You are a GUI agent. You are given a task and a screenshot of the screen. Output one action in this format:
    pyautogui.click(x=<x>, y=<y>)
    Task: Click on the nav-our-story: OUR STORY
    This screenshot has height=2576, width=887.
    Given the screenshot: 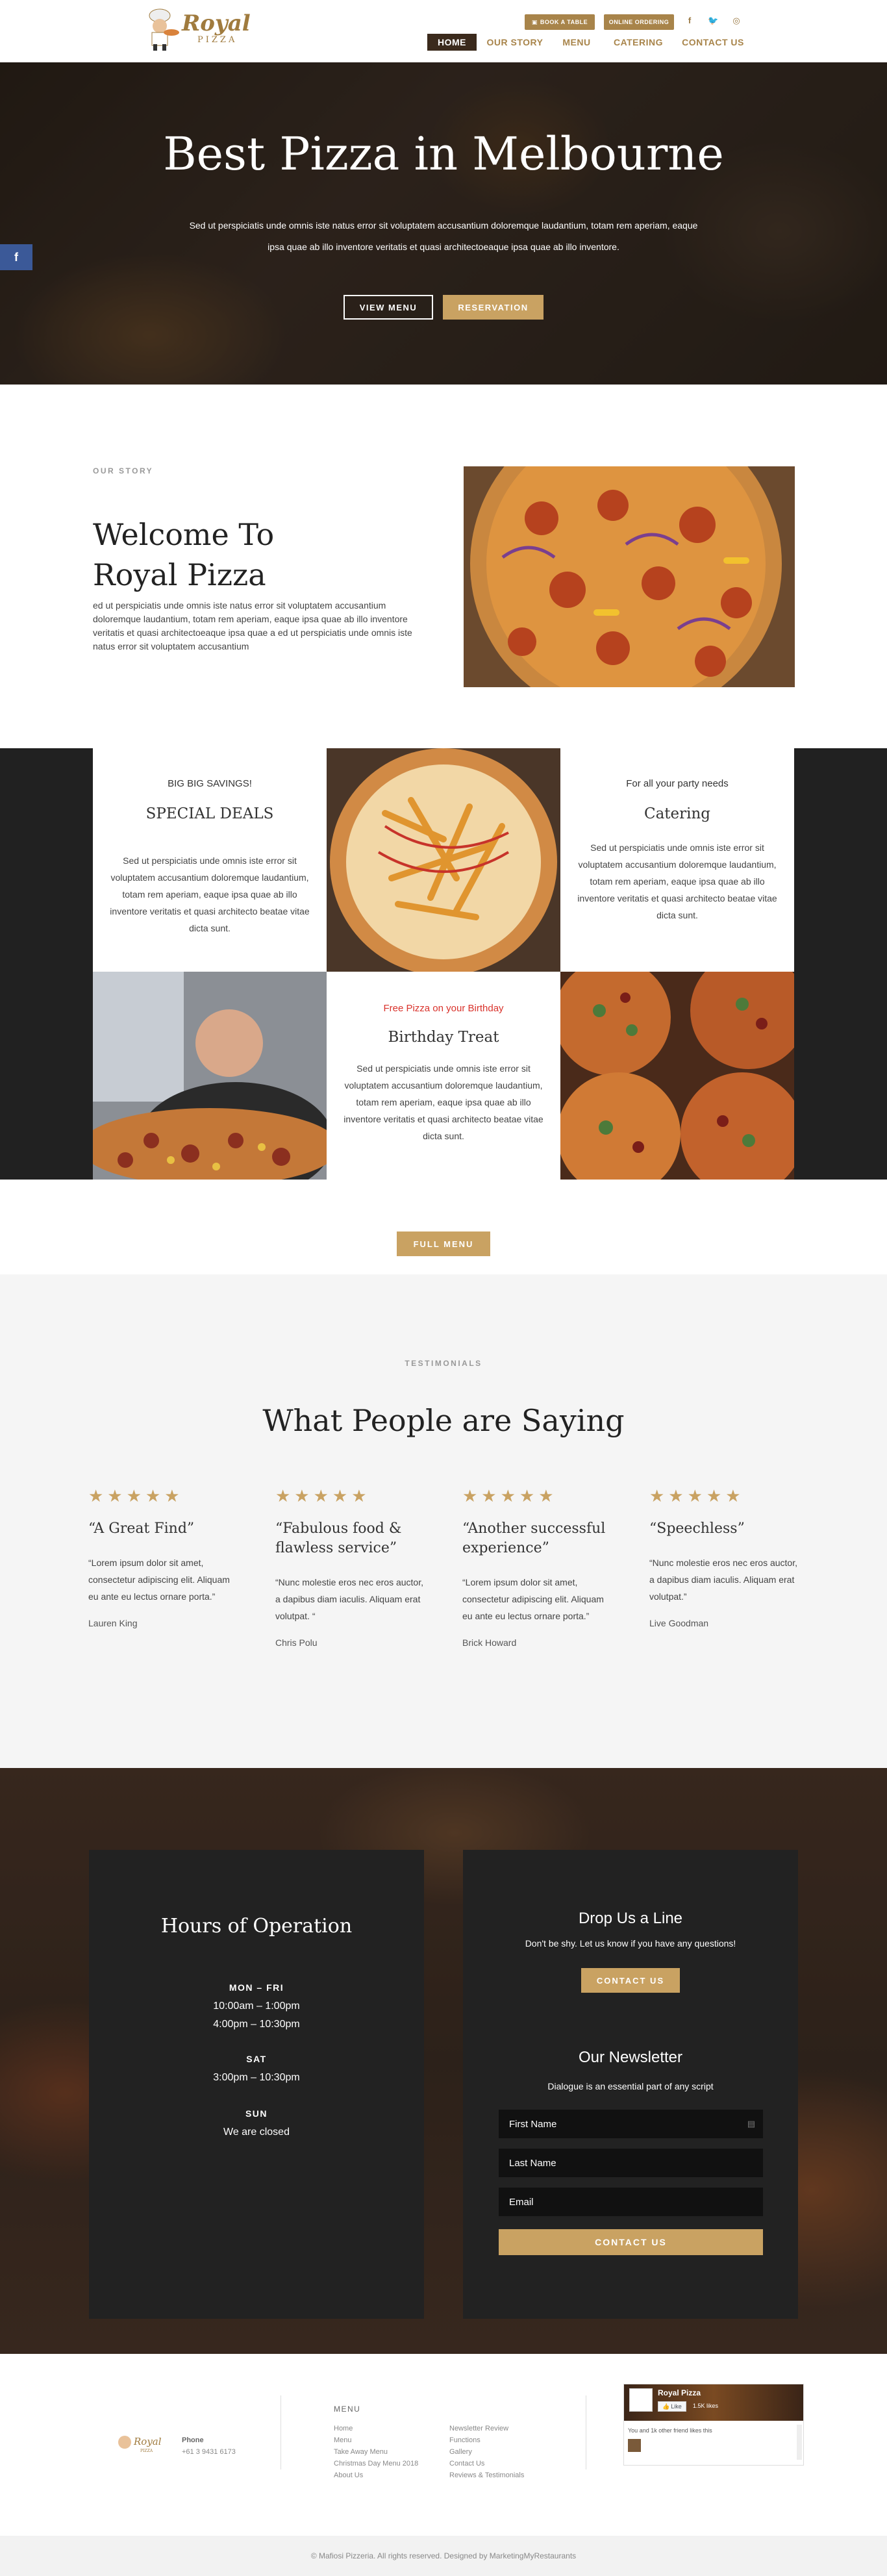 What is the action you would take?
    pyautogui.click(x=515, y=42)
    